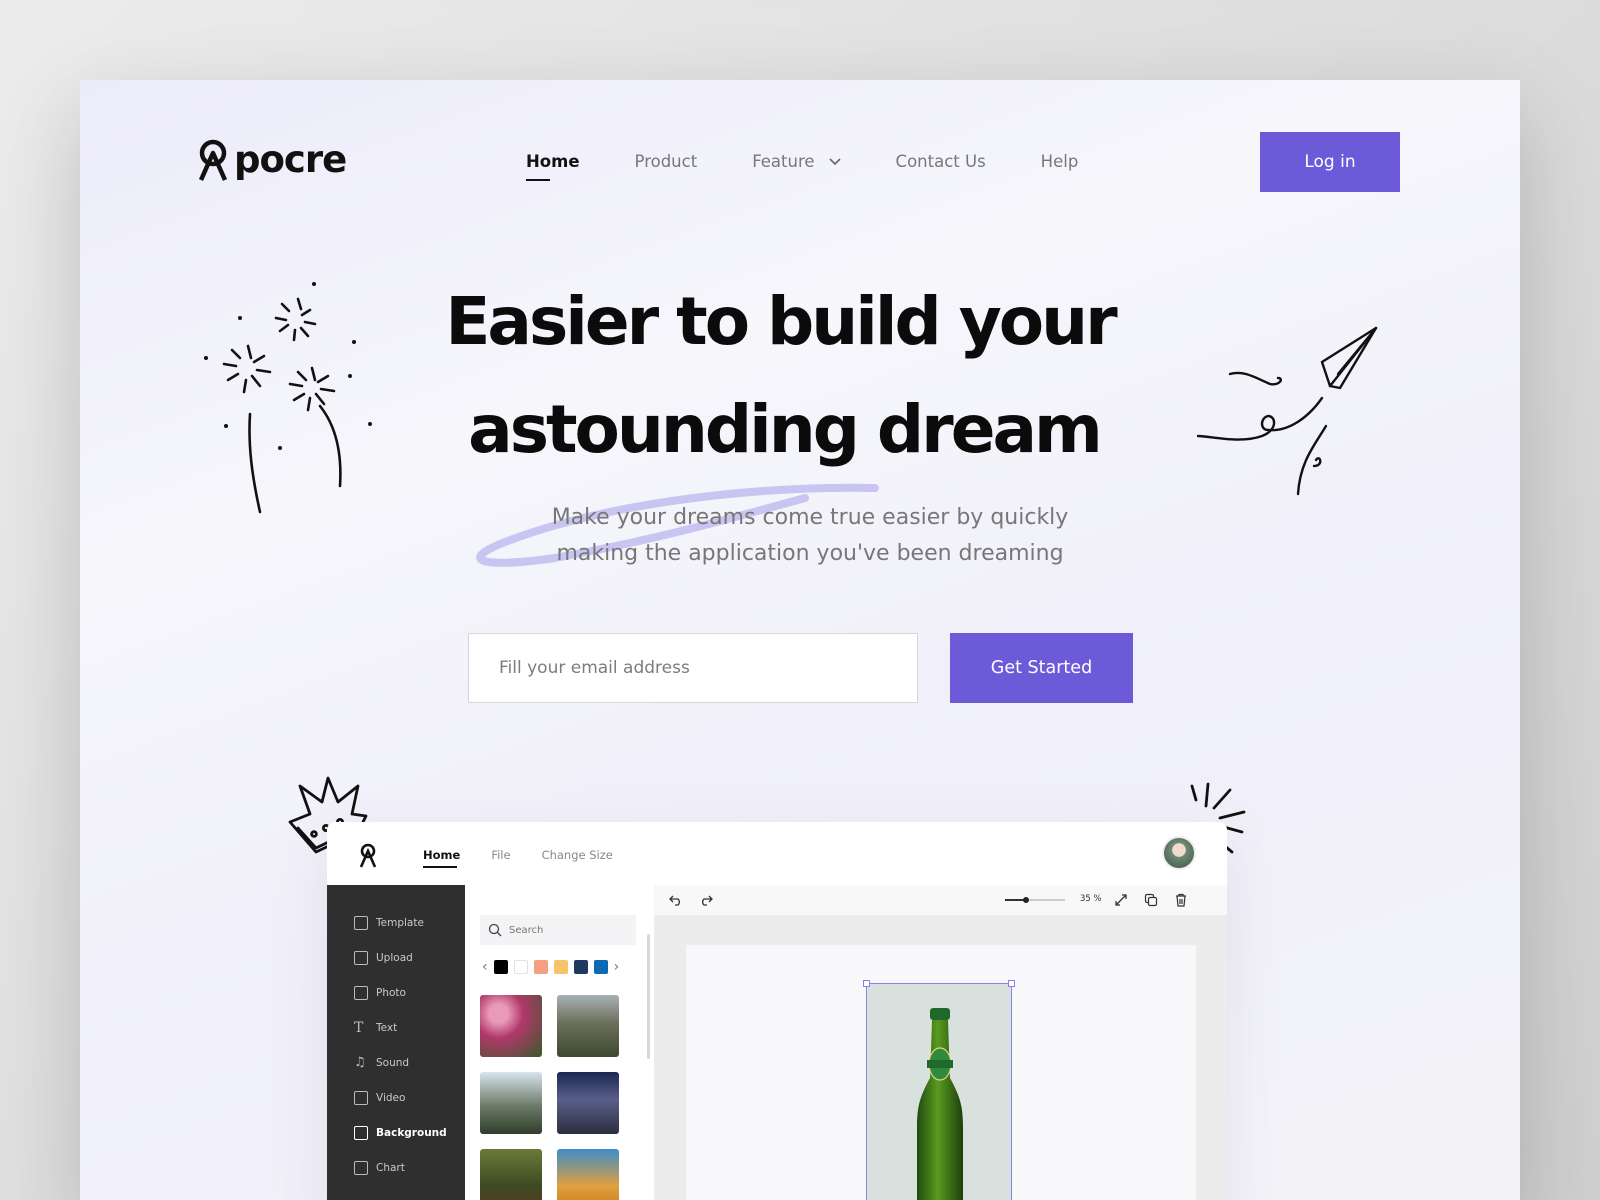  Describe the element at coordinates (560, 967) in the screenshot. I see `swatch-yellow` at that location.